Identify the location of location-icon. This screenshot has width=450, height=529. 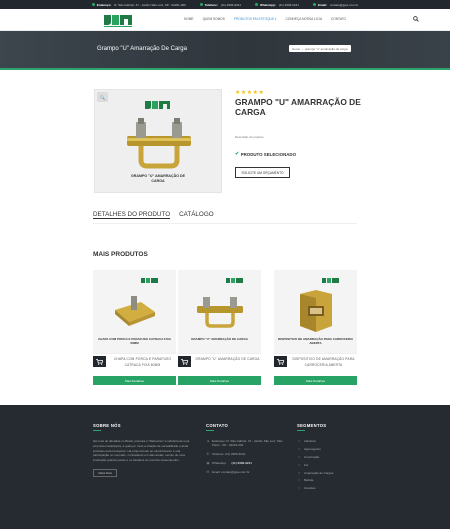
(93, 4).